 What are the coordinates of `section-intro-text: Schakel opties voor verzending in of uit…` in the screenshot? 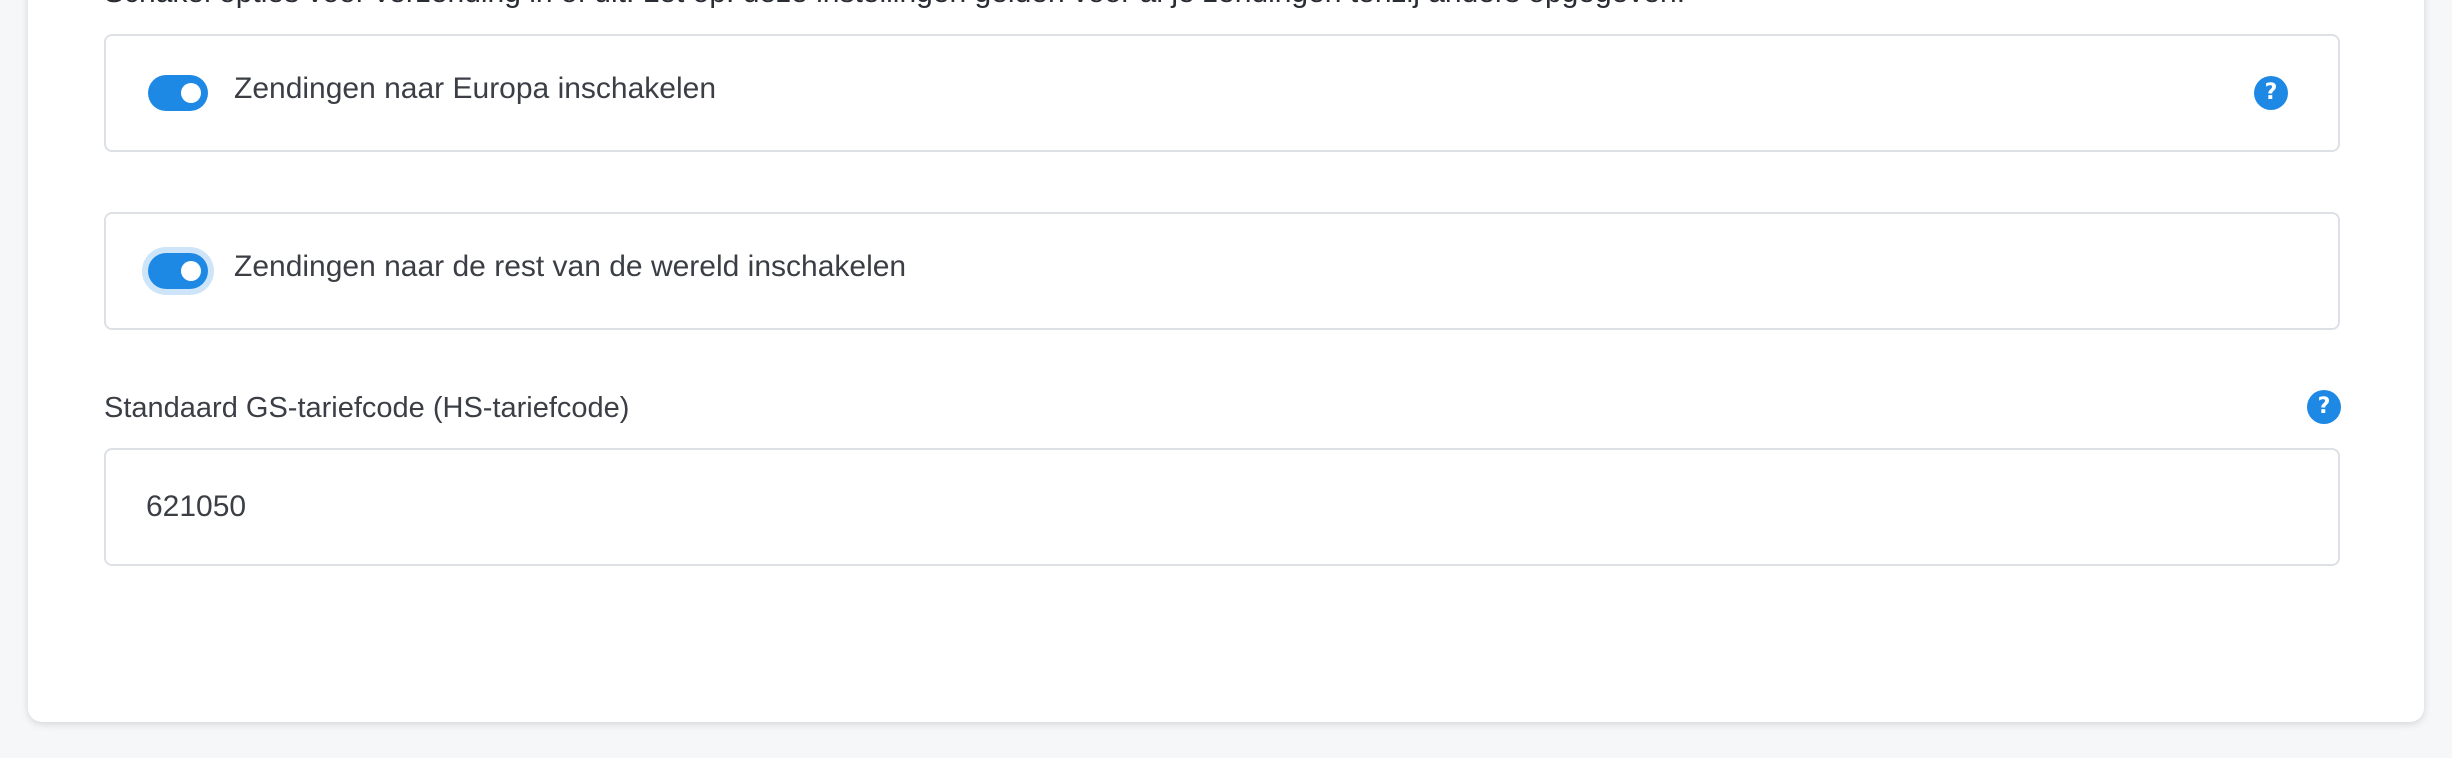 It's located at (894, 5).